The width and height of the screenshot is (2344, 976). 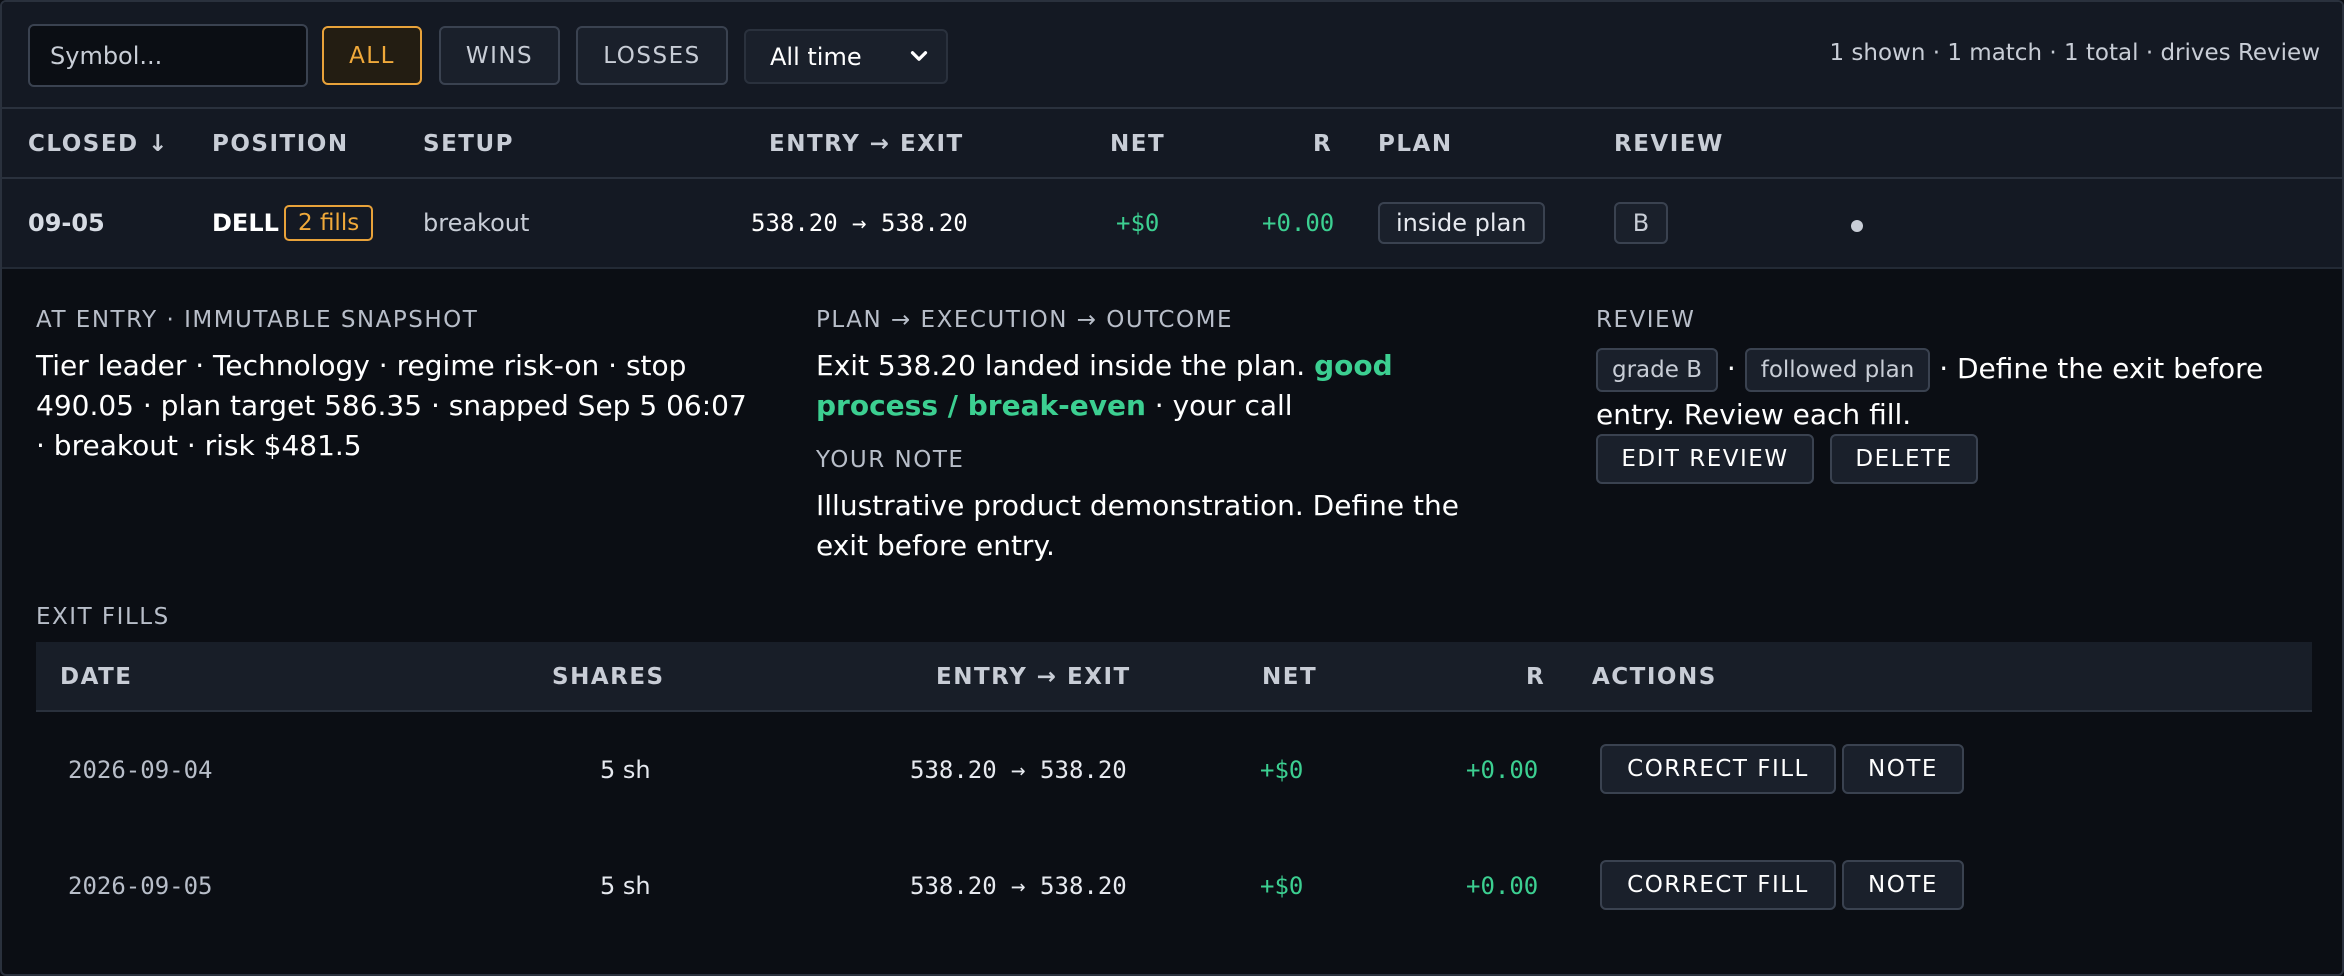 What do you see at coordinates (476, 223) in the screenshot?
I see `trade-setup: breakout` at bounding box center [476, 223].